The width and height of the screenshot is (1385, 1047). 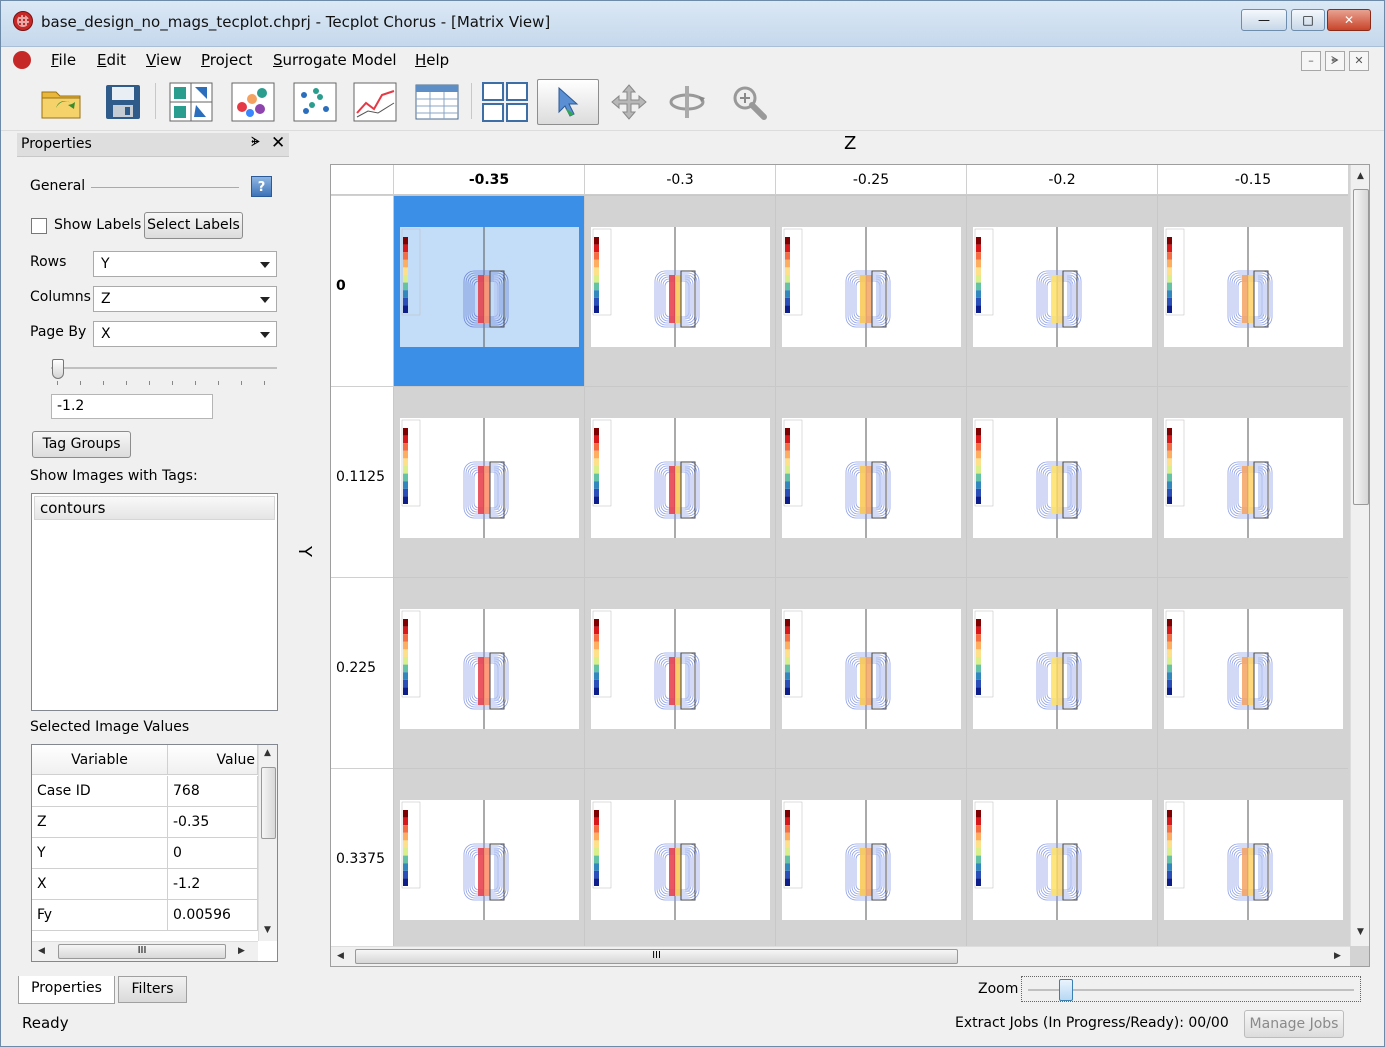 I want to click on page-slider, so click(x=164, y=374).